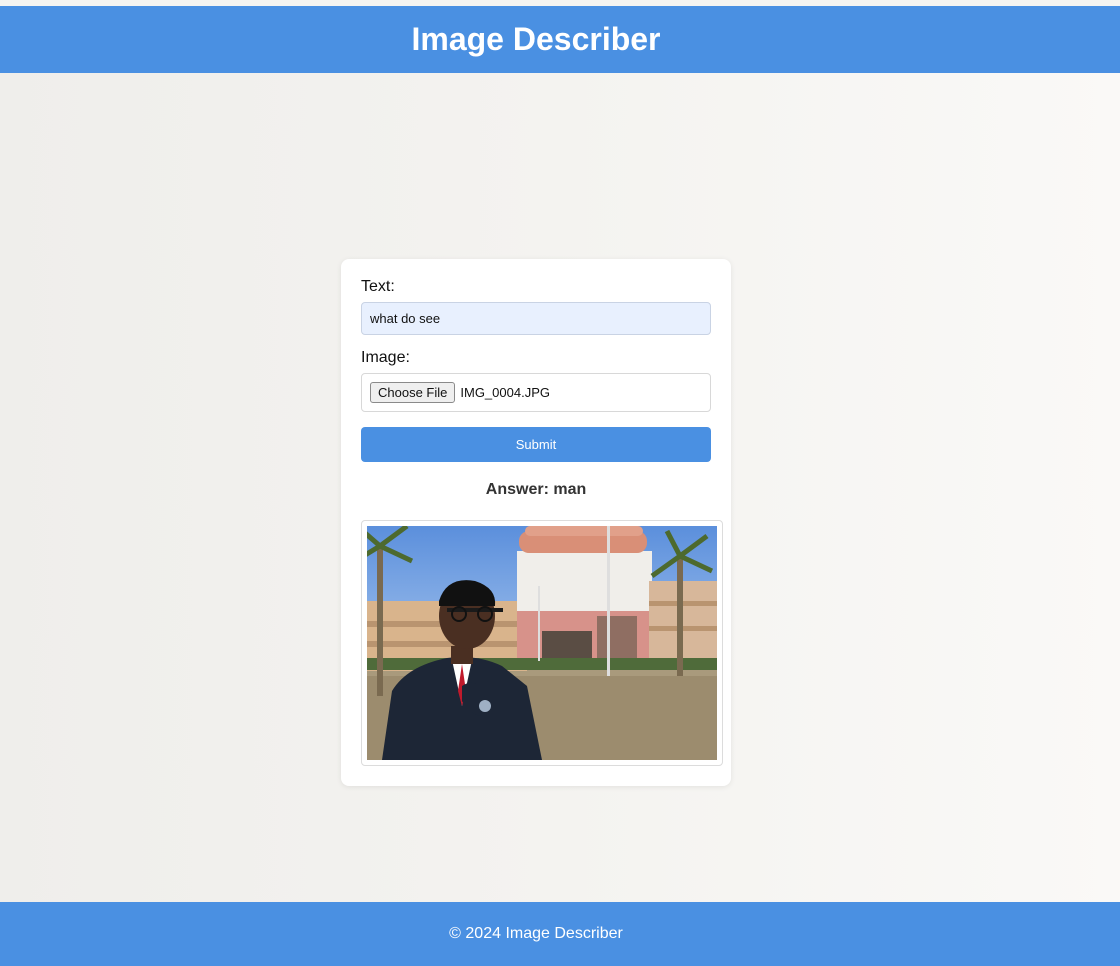 The width and height of the screenshot is (1120, 966). Describe the element at coordinates (536, 318) in the screenshot. I see `text-input` at that location.